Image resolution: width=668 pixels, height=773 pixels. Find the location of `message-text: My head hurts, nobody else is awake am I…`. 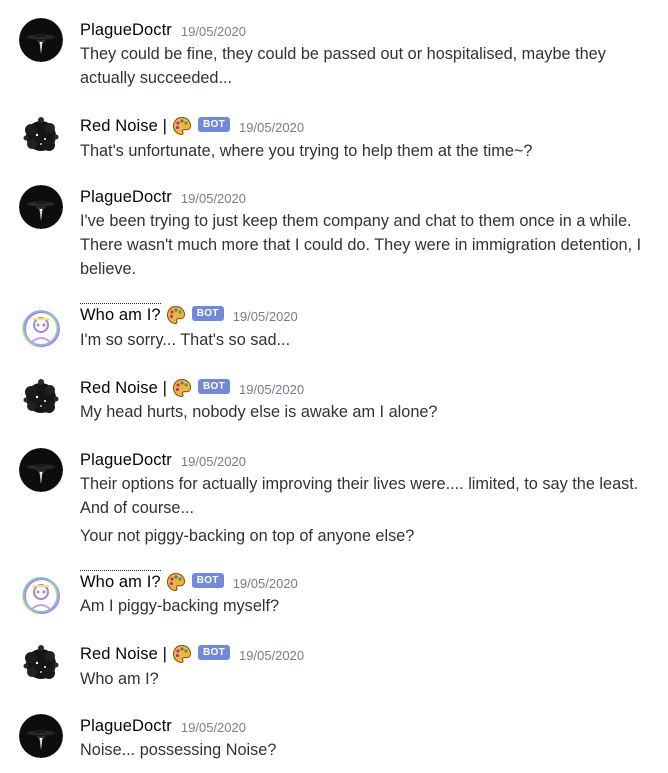

message-text: My head hurts, nobody else is awake am I… is located at coordinates (259, 412).